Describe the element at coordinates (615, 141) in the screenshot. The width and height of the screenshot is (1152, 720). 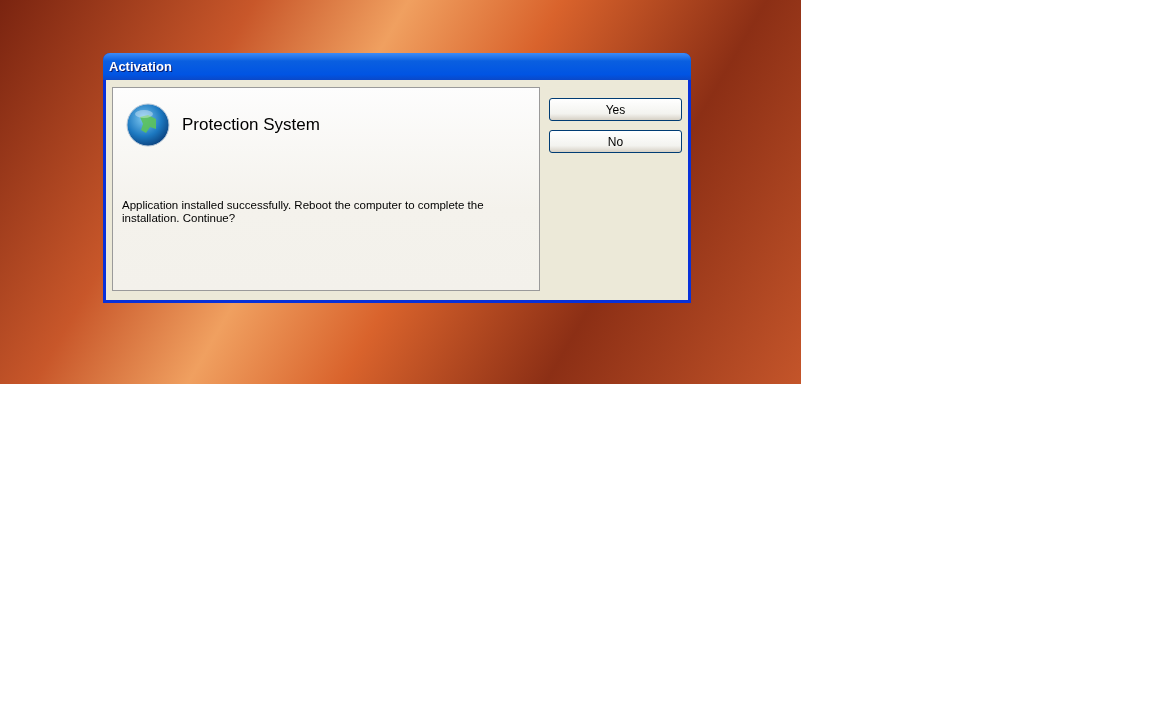
I see `dialog-button: No` at that location.